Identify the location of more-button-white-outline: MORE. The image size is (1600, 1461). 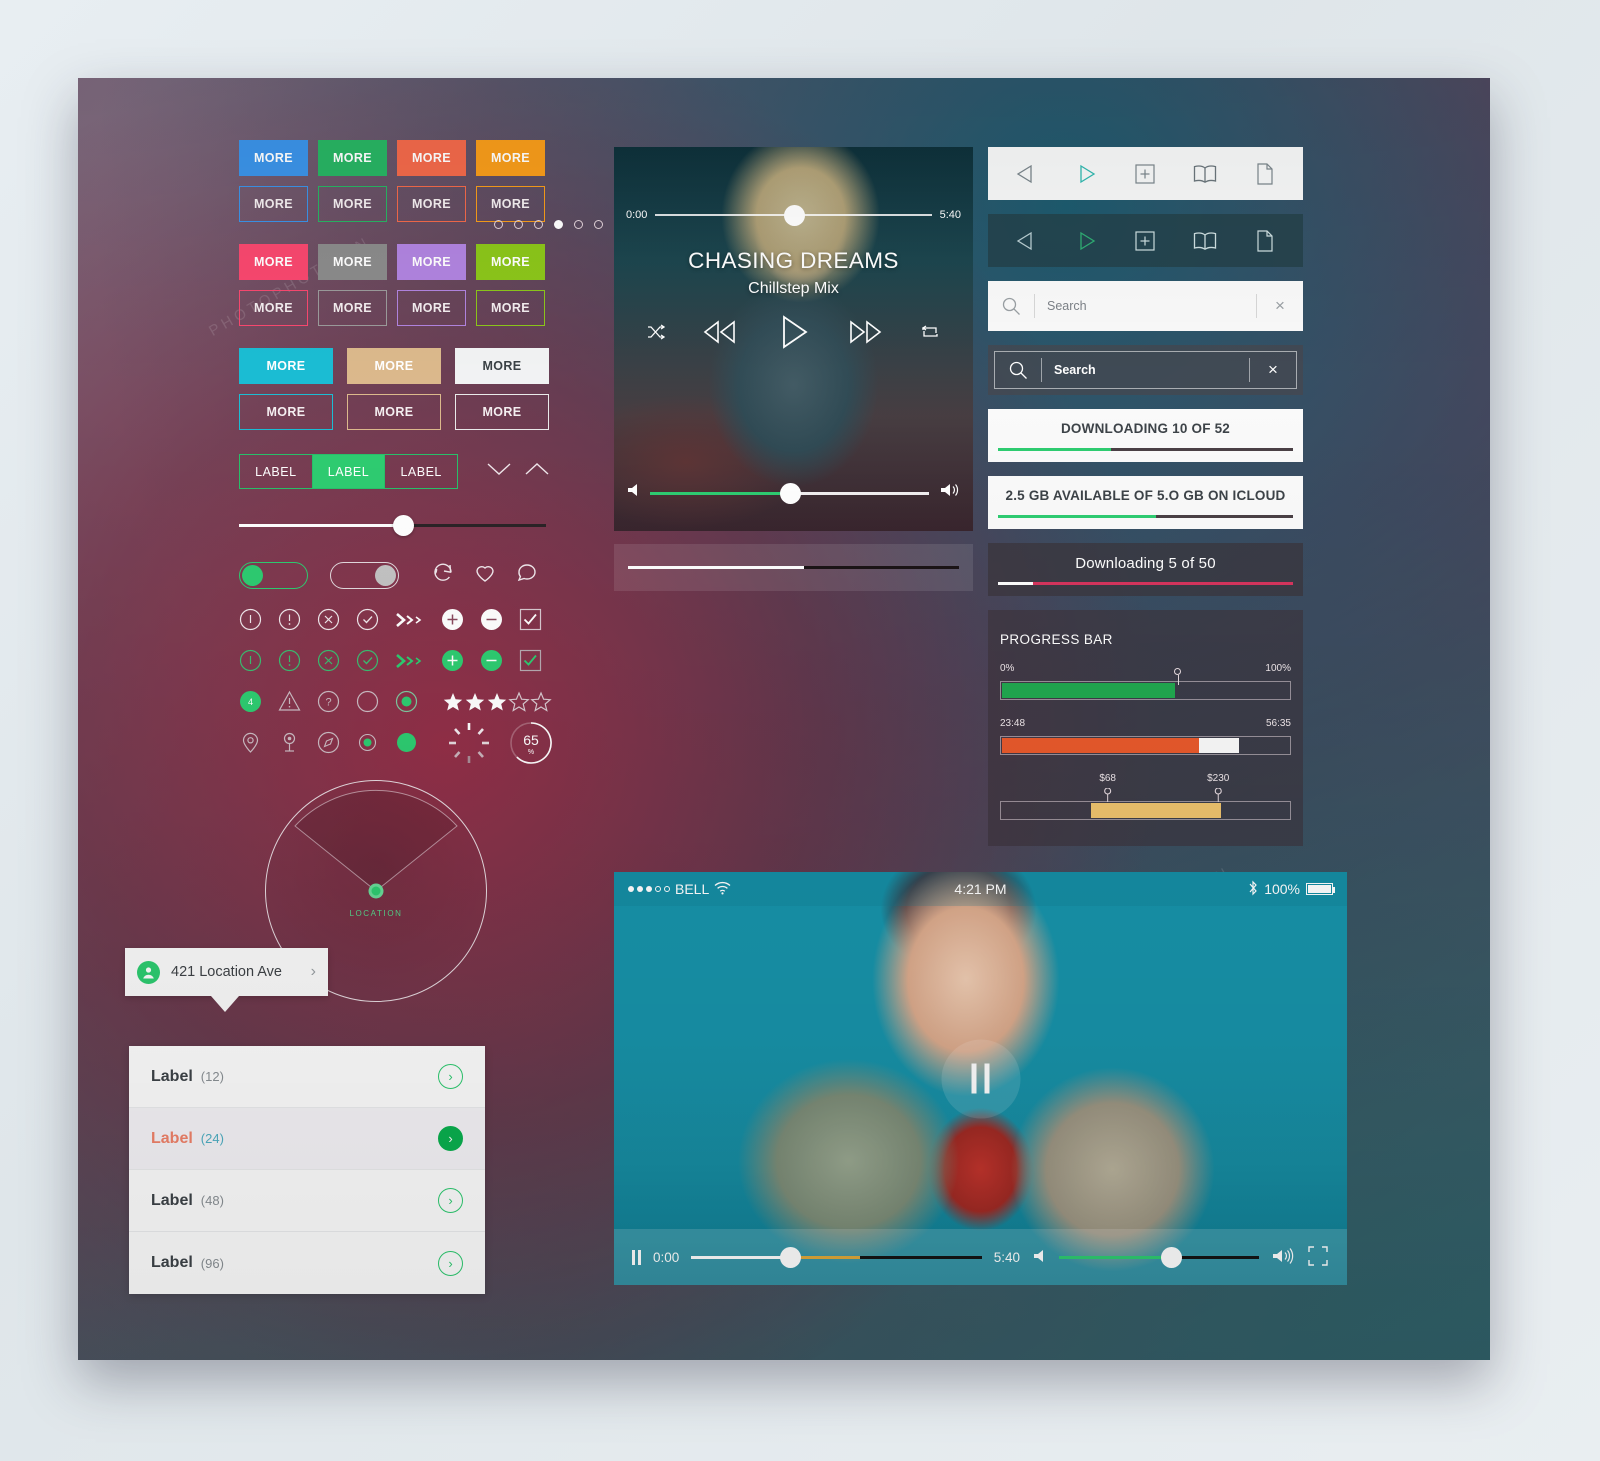
(502, 412).